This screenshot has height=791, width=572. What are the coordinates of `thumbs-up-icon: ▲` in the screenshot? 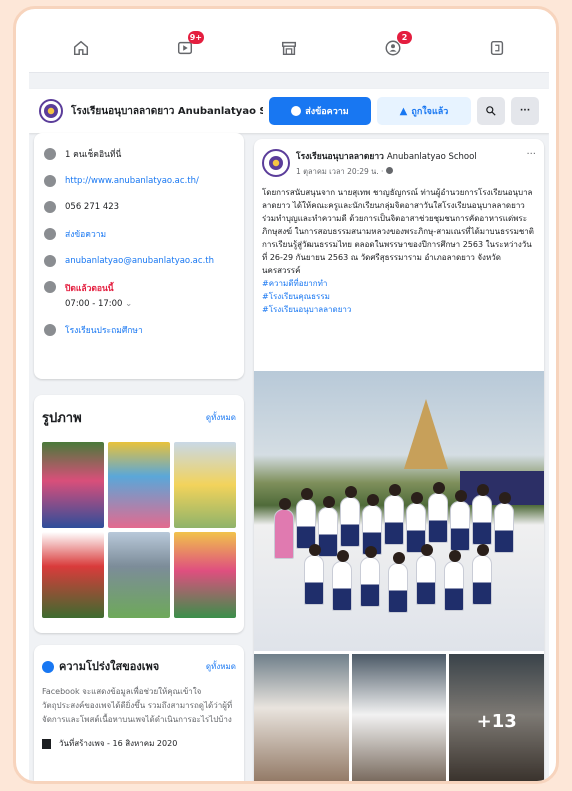 It's located at (403, 111).